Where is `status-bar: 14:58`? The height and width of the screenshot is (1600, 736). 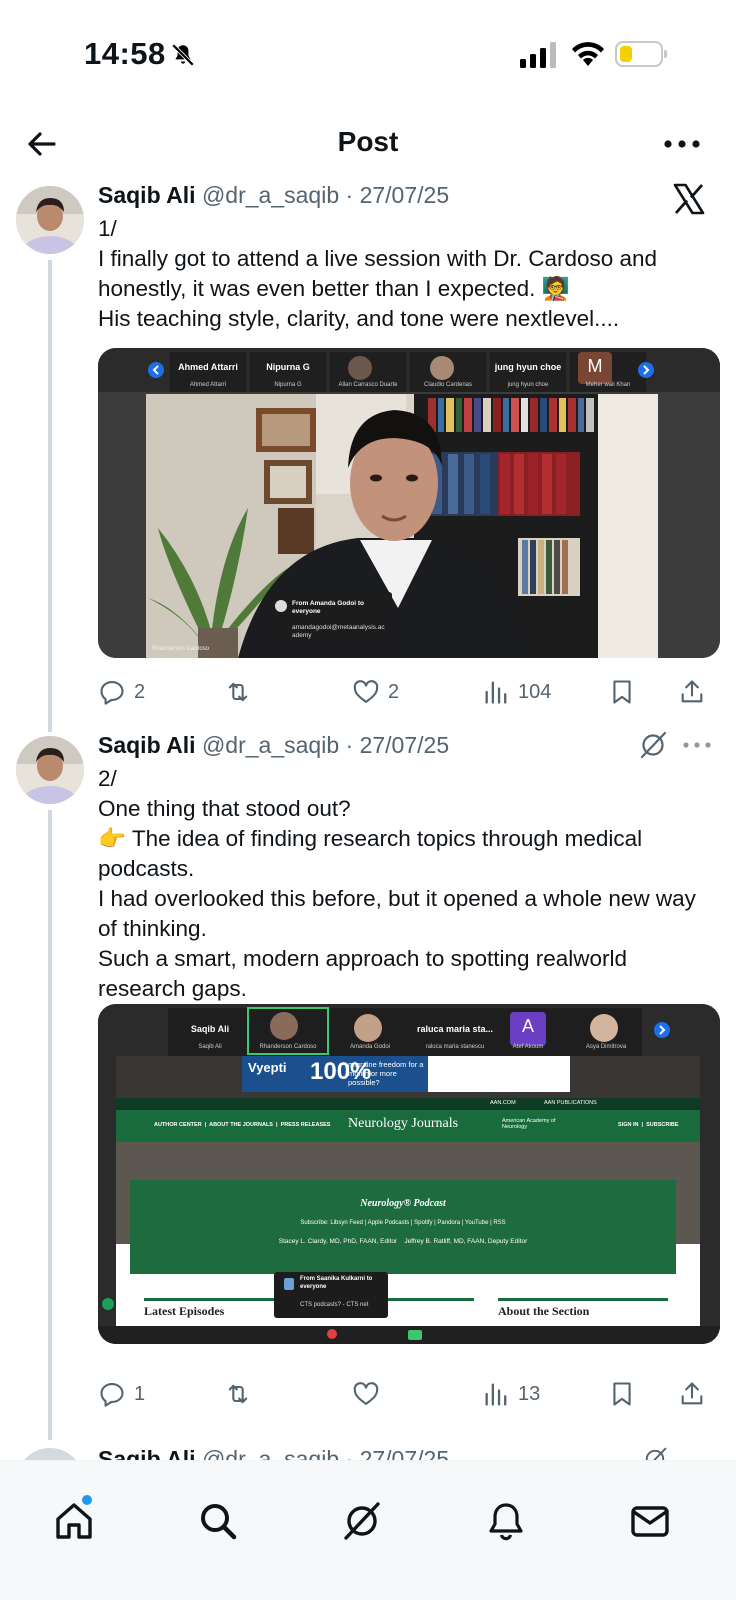 status-bar: 14:58 is located at coordinates (368, 55).